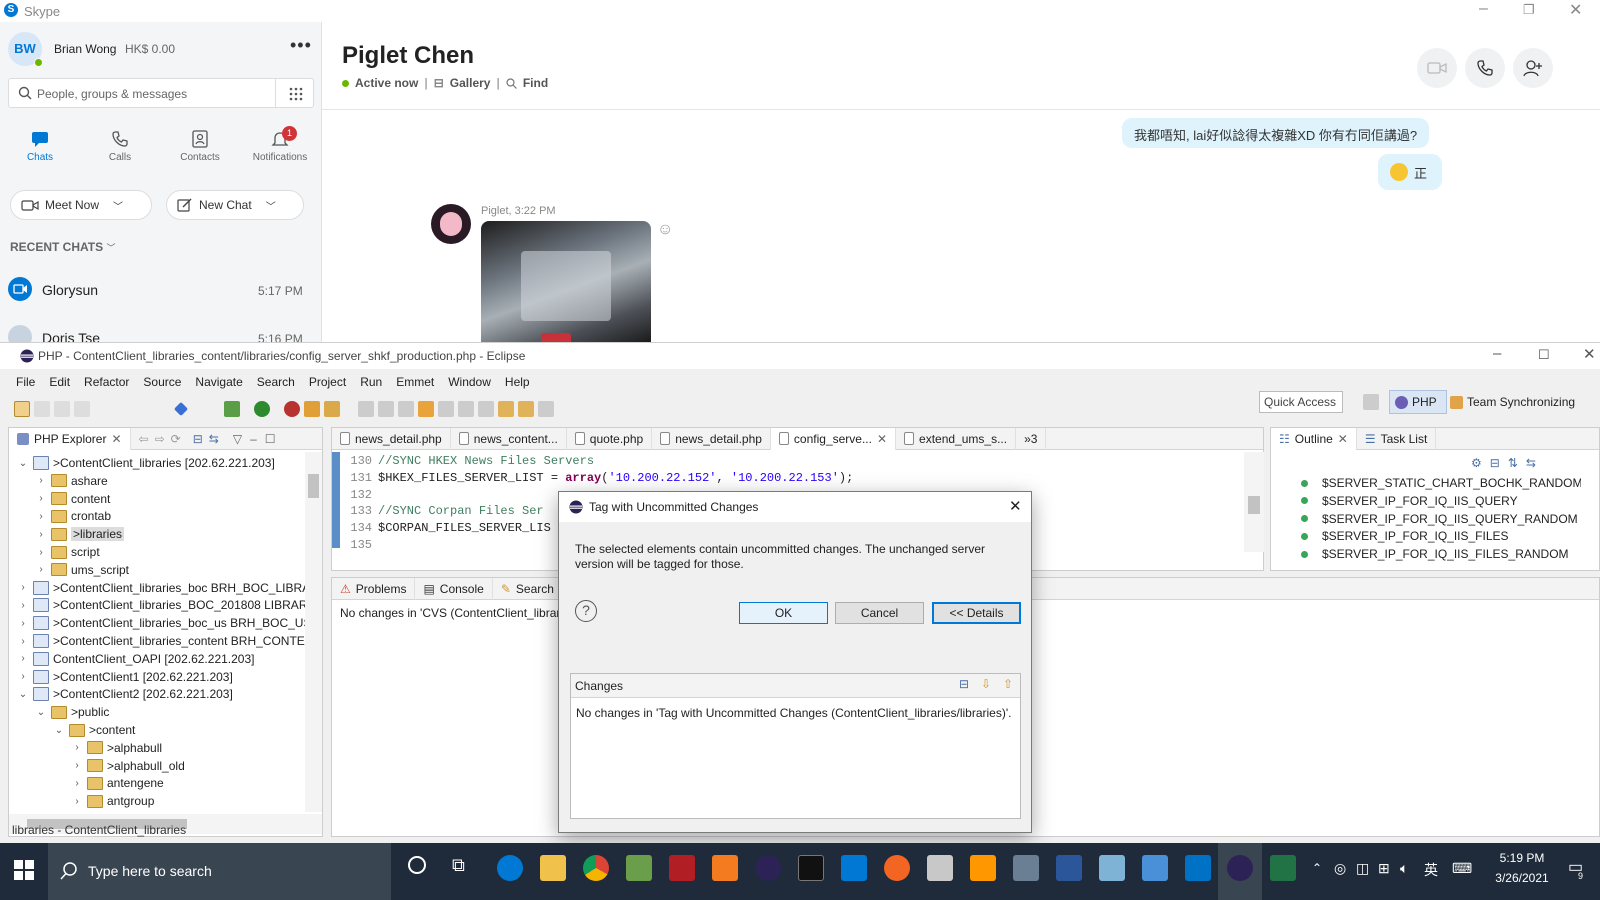  I want to click on keyboard-icon: ⌨, so click(1462, 868).